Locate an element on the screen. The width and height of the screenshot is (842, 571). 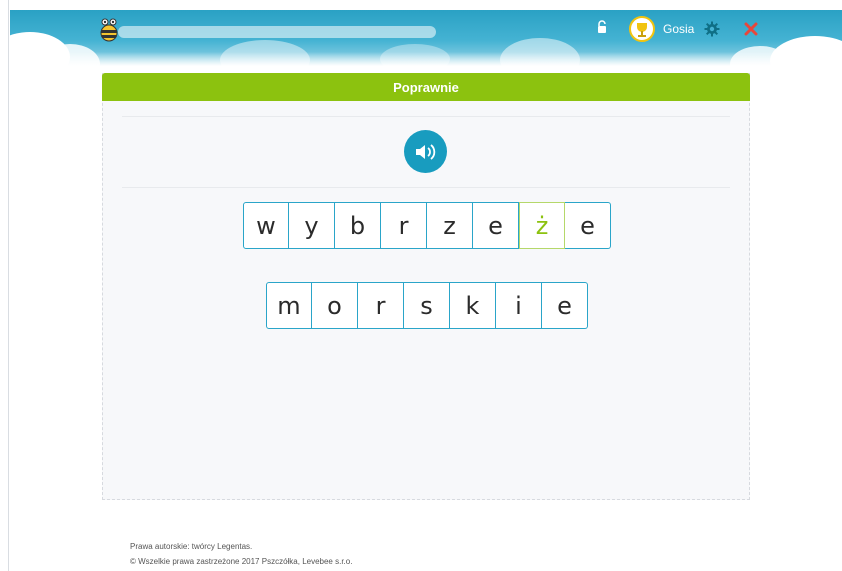
word-row: m o r s k i e is located at coordinates (427, 305).